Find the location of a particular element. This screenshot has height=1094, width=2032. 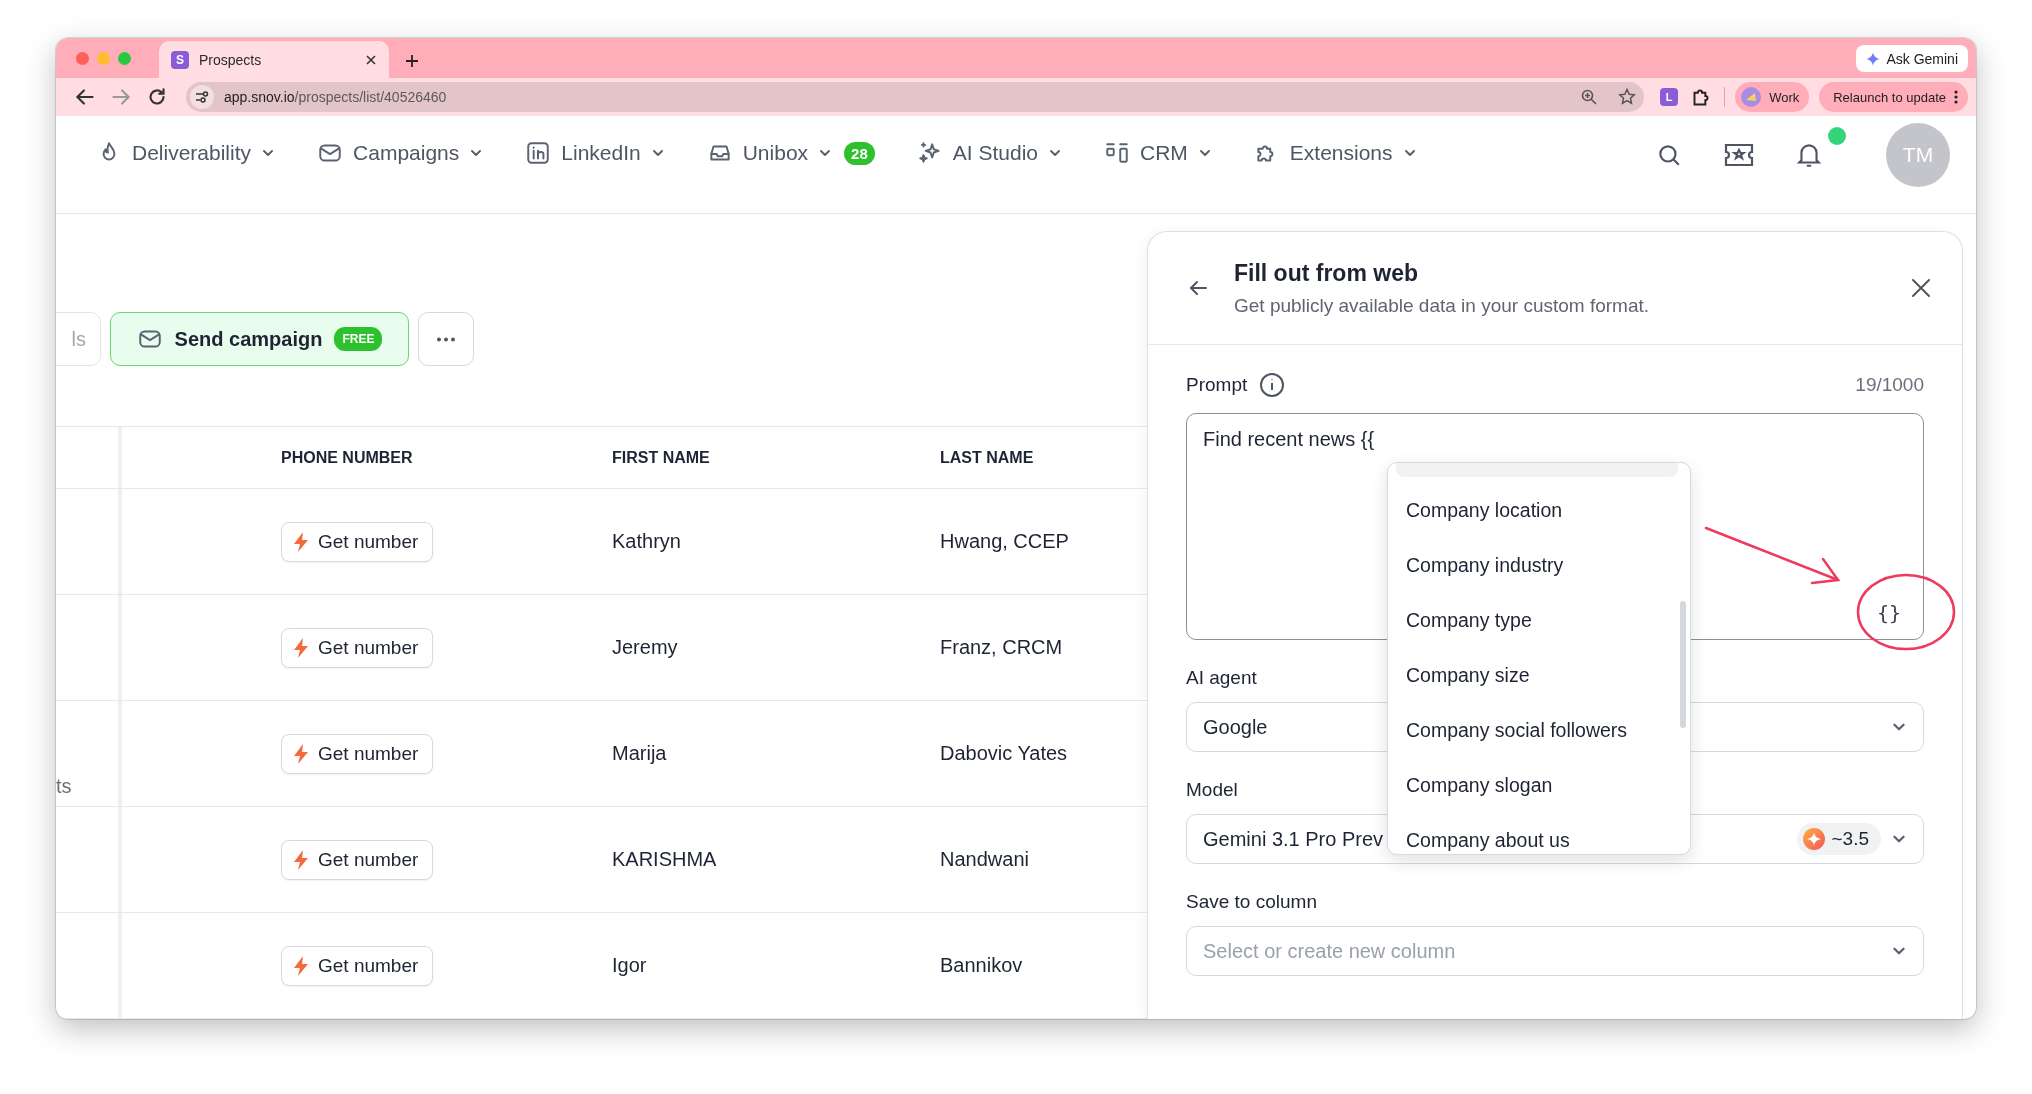

favicon: S is located at coordinates (180, 59).